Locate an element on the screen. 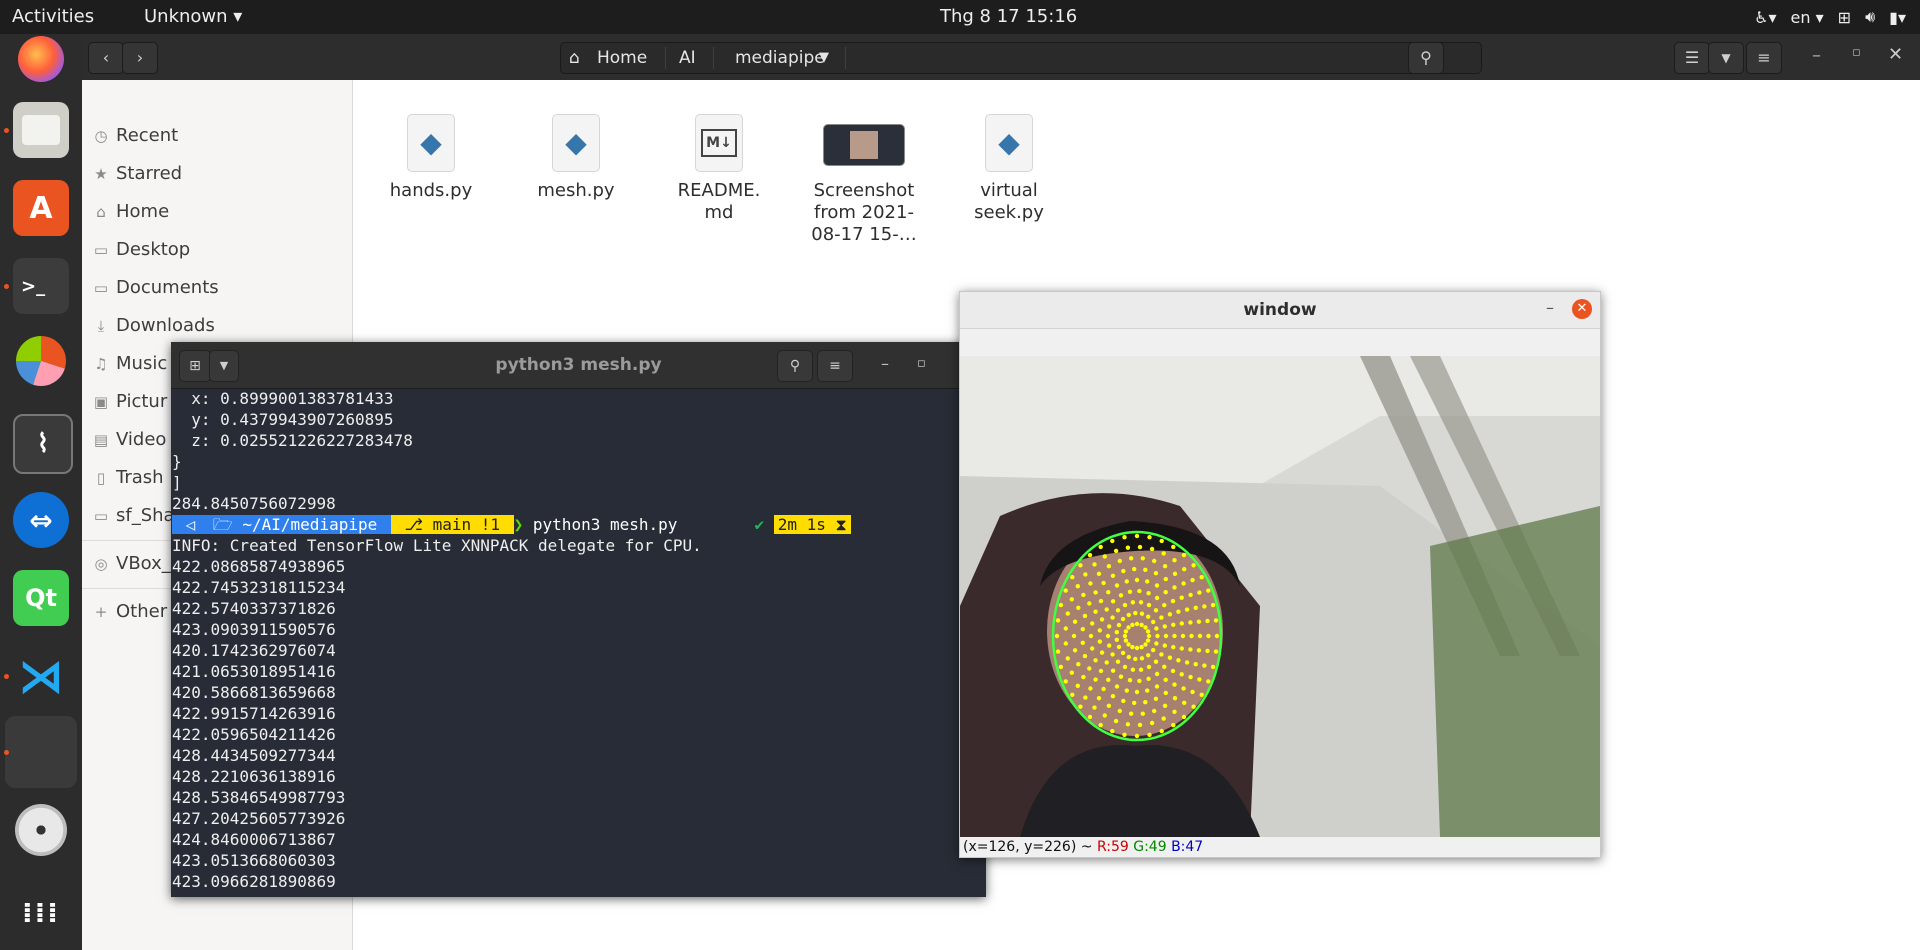 The height and width of the screenshot is (950, 1920). app-menu: Unknown ▾ is located at coordinates (193, 17).